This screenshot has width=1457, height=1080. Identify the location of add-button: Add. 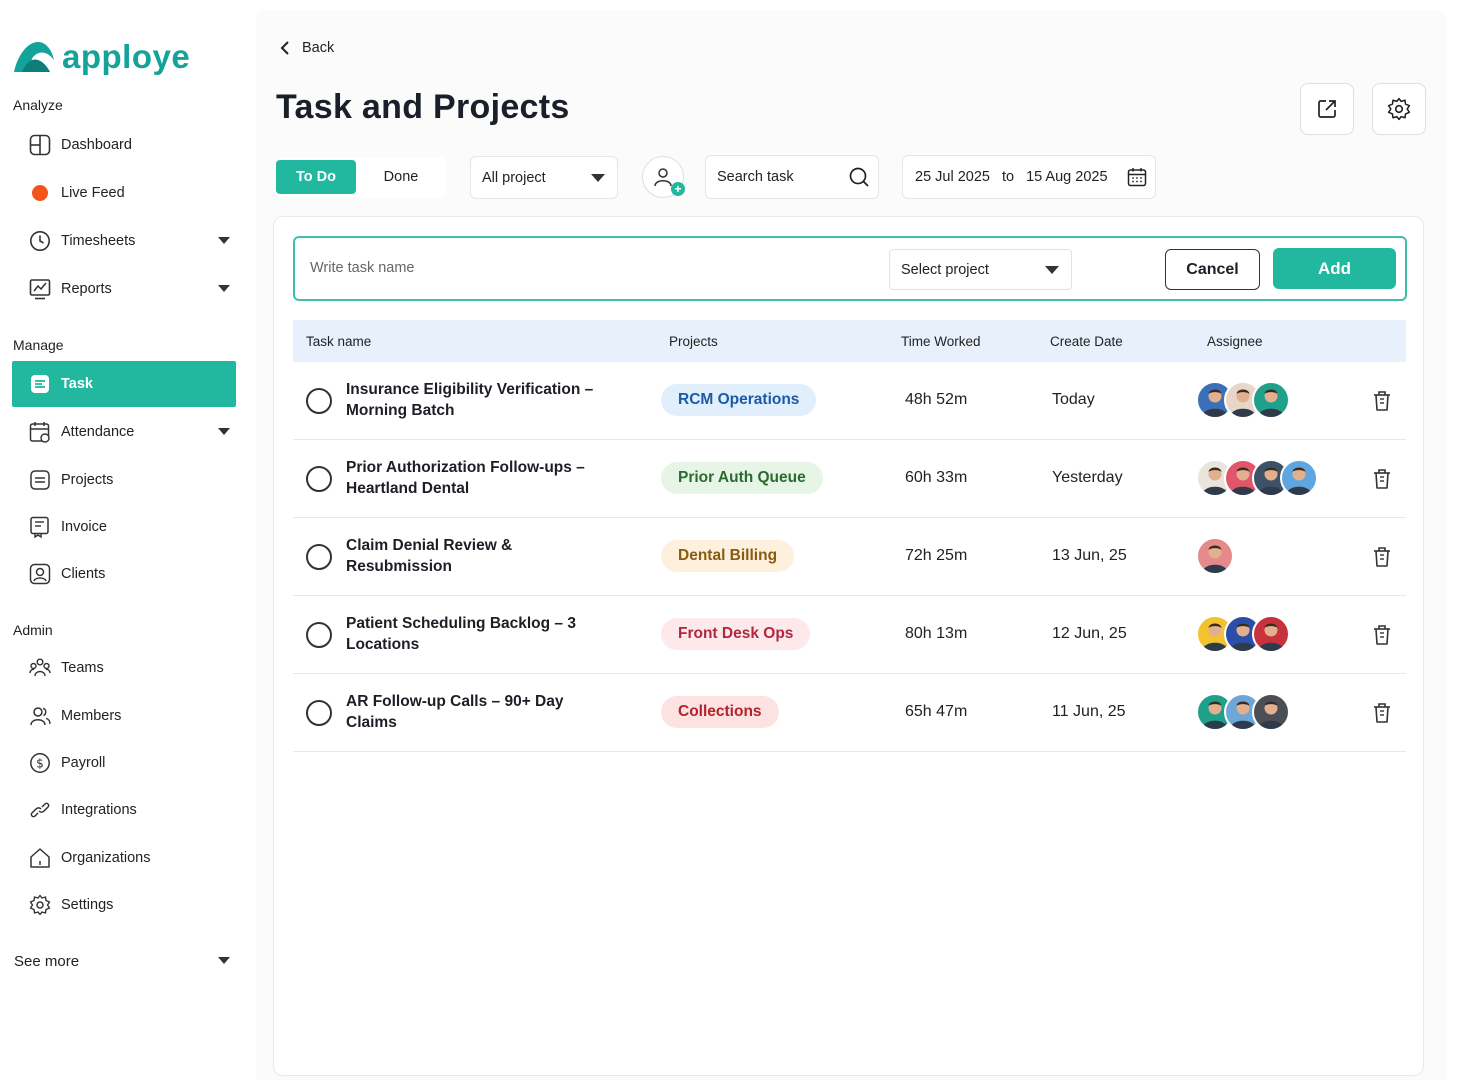
(1334, 268).